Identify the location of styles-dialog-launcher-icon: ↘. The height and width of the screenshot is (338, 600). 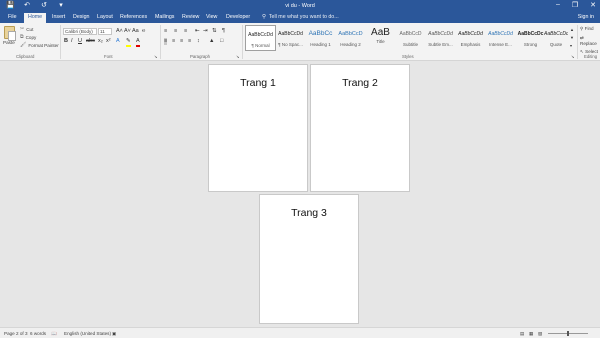
(572, 56).